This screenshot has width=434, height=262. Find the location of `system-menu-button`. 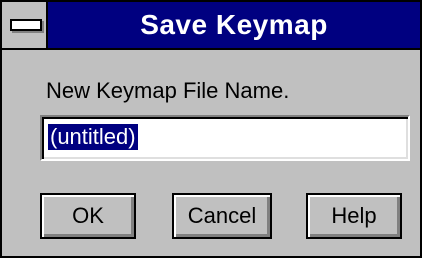

system-menu-button is located at coordinates (25, 25).